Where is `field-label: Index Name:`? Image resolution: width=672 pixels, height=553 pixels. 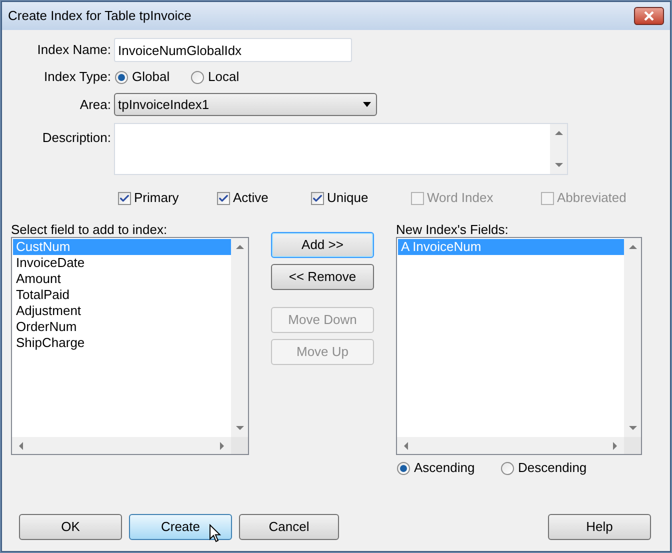
field-label: Index Name: is located at coordinates (74, 50).